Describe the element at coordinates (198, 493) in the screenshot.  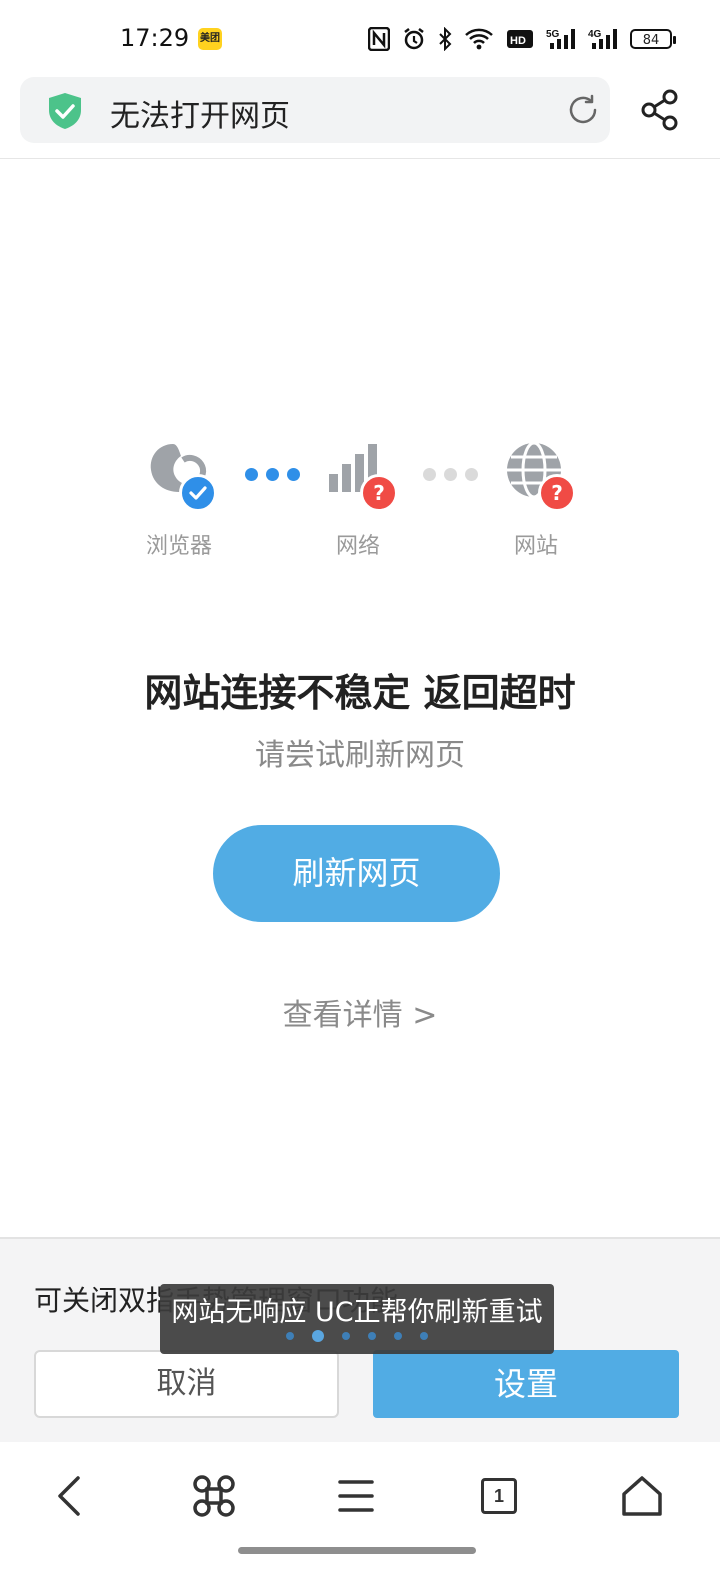
I see `browser-ok-badge-icon` at that location.